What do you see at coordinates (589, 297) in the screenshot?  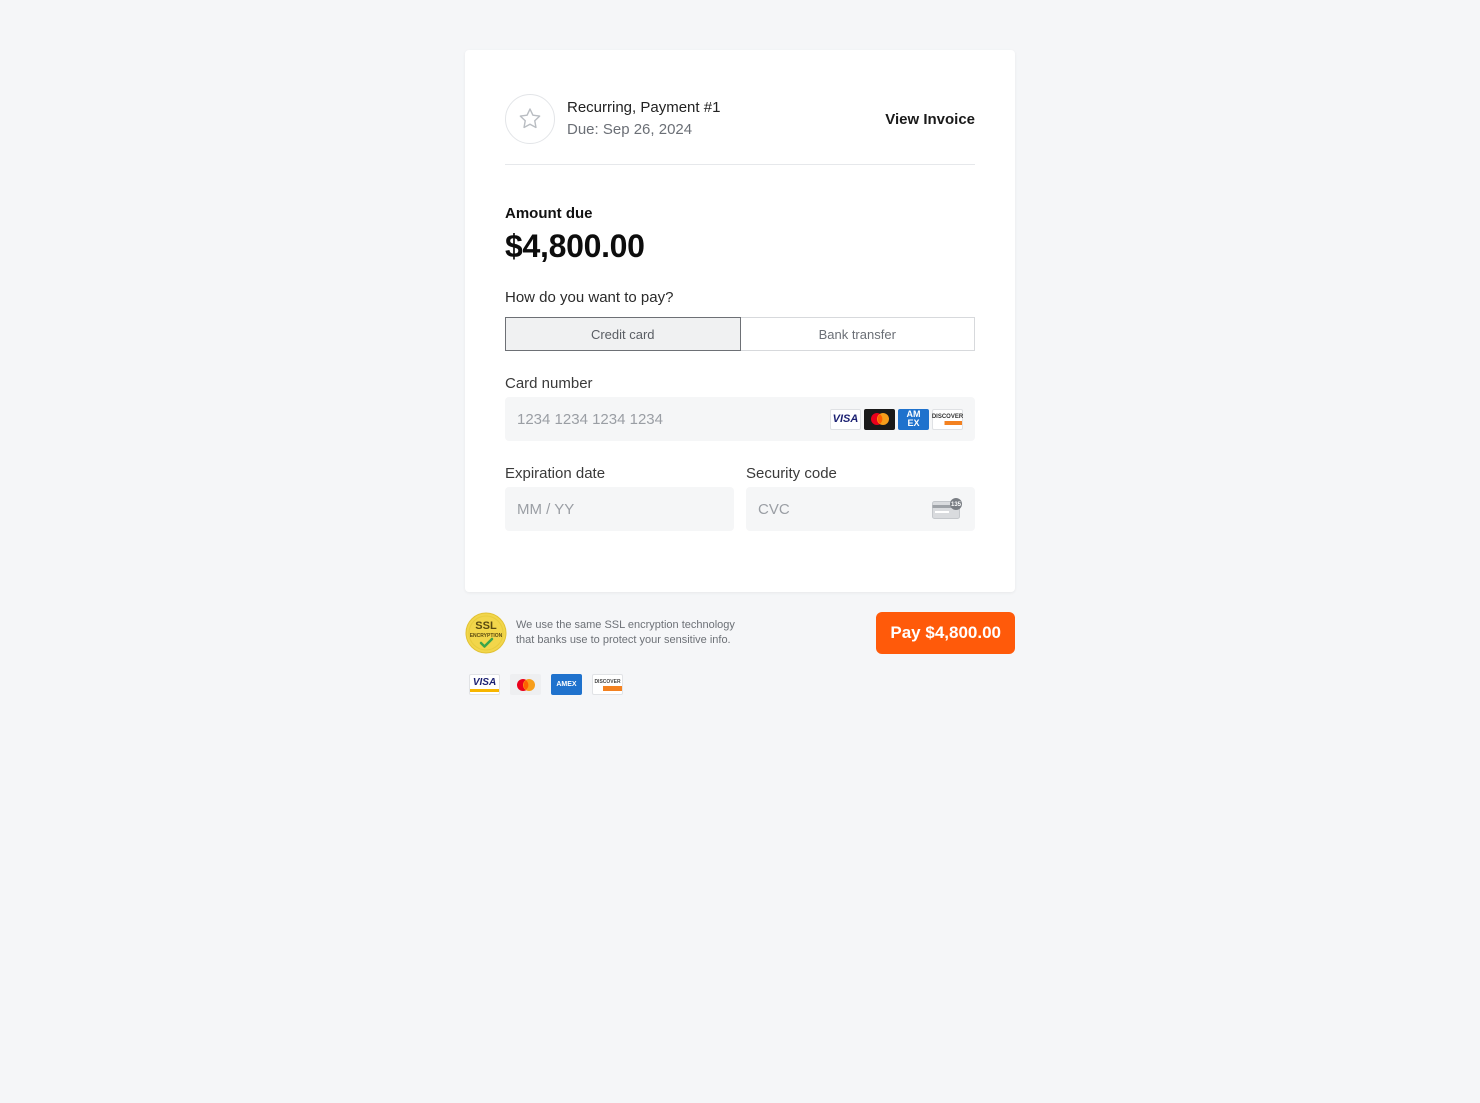 I see `payment-method-question: How do you want to pay?` at bounding box center [589, 297].